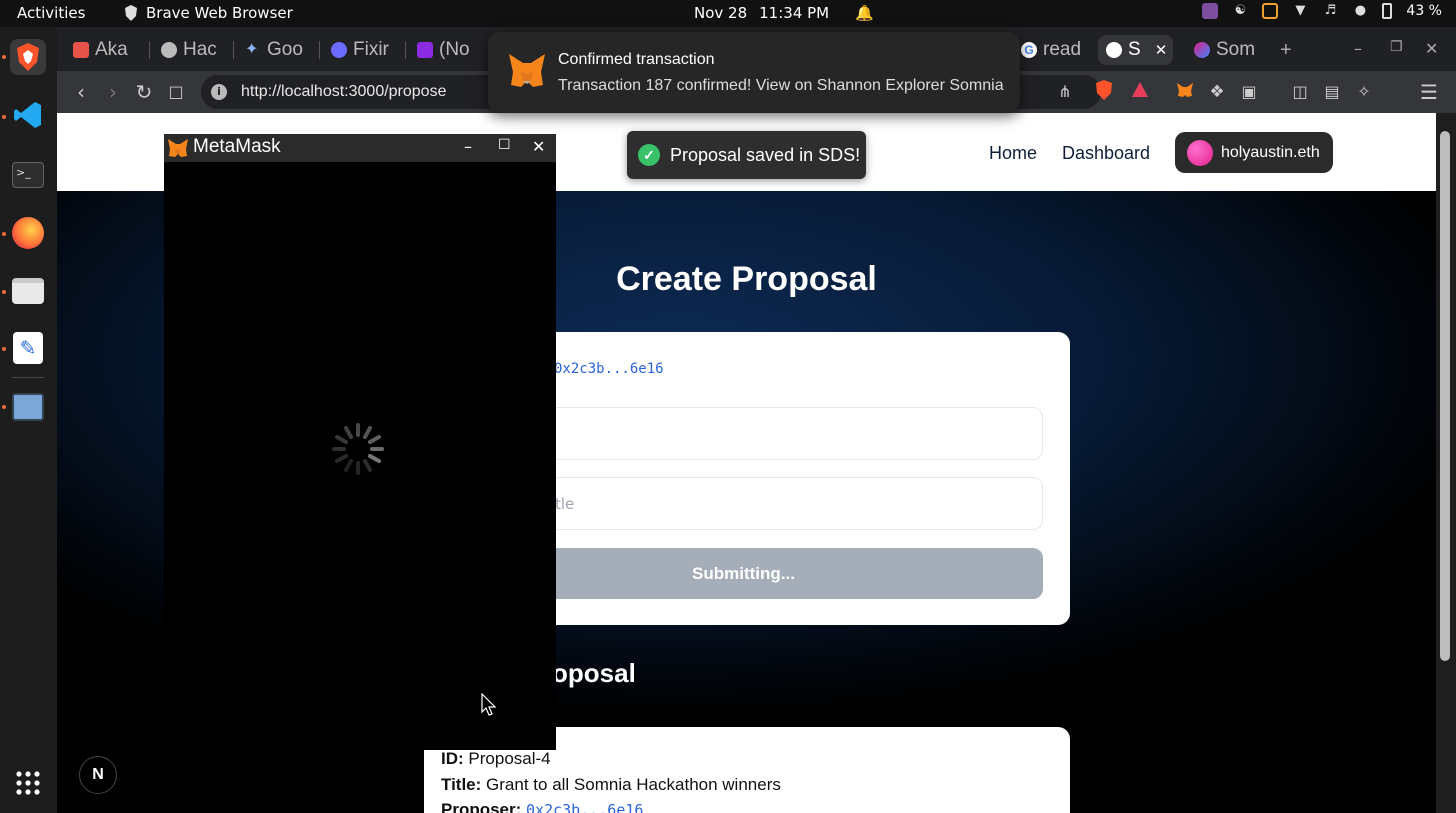 This screenshot has height=813, width=1456. What do you see at coordinates (481, 806) in the screenshot?
I see `proposer-label: Proposer:` at bounding box center [481, 806].